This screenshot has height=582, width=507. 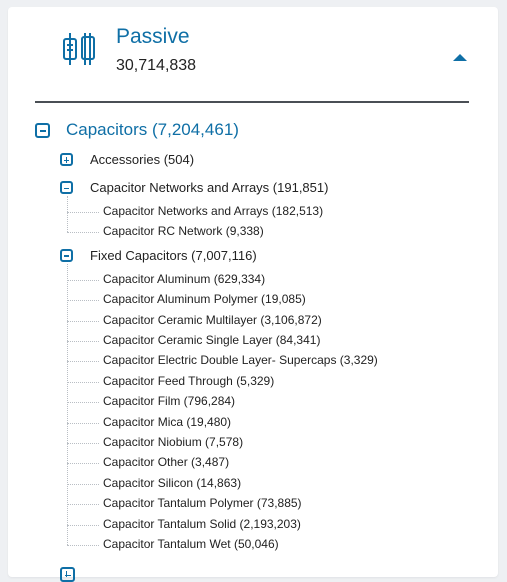 What do you see at coordinates (212, 320) in the screenshot?
I see `subcategory-link: Capacitor Ceramic Multilayer (3,106,872)` at bounding box center [212, 320].